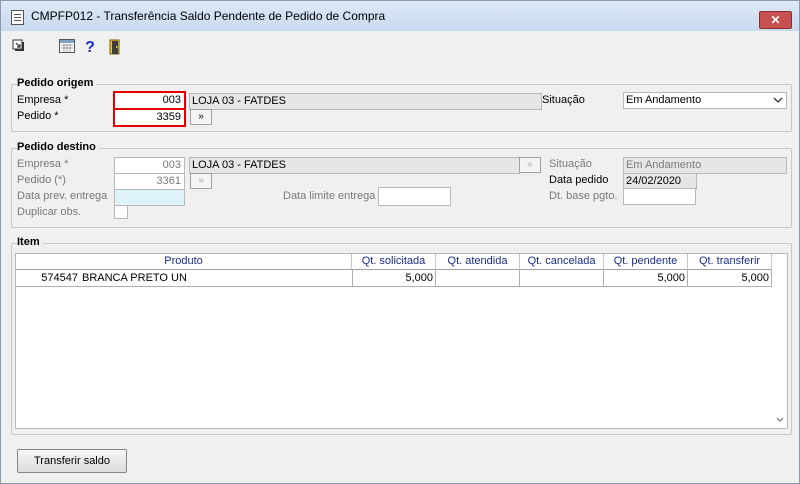 The image size is (800, 484). What do you see at coordinates (184, 262) in the screenshot?
I see `column-header-produto: Produto` at bounding box center [184, 262].